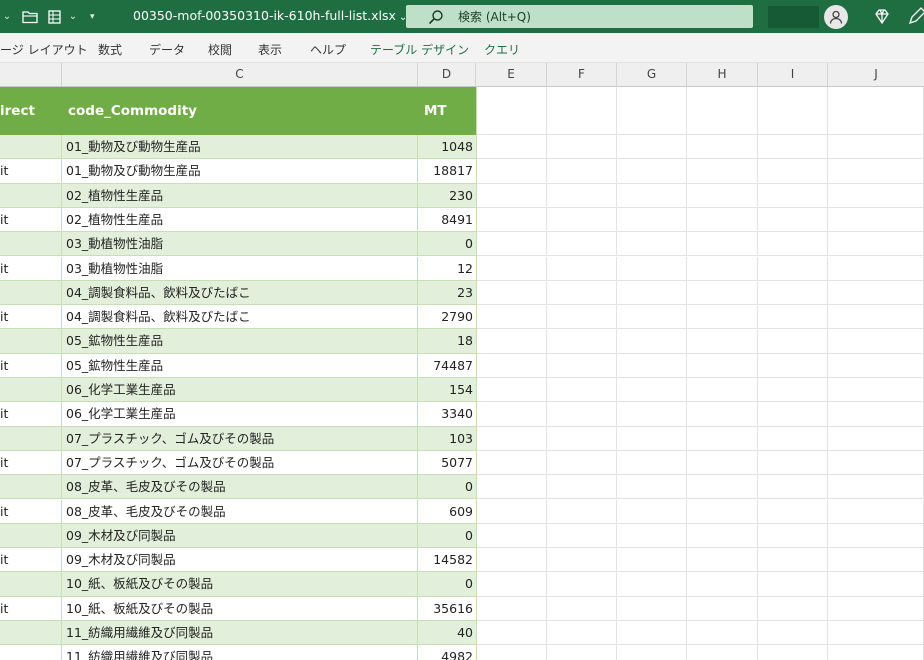  I want to click on tab-data: データ, so click(167, 49).